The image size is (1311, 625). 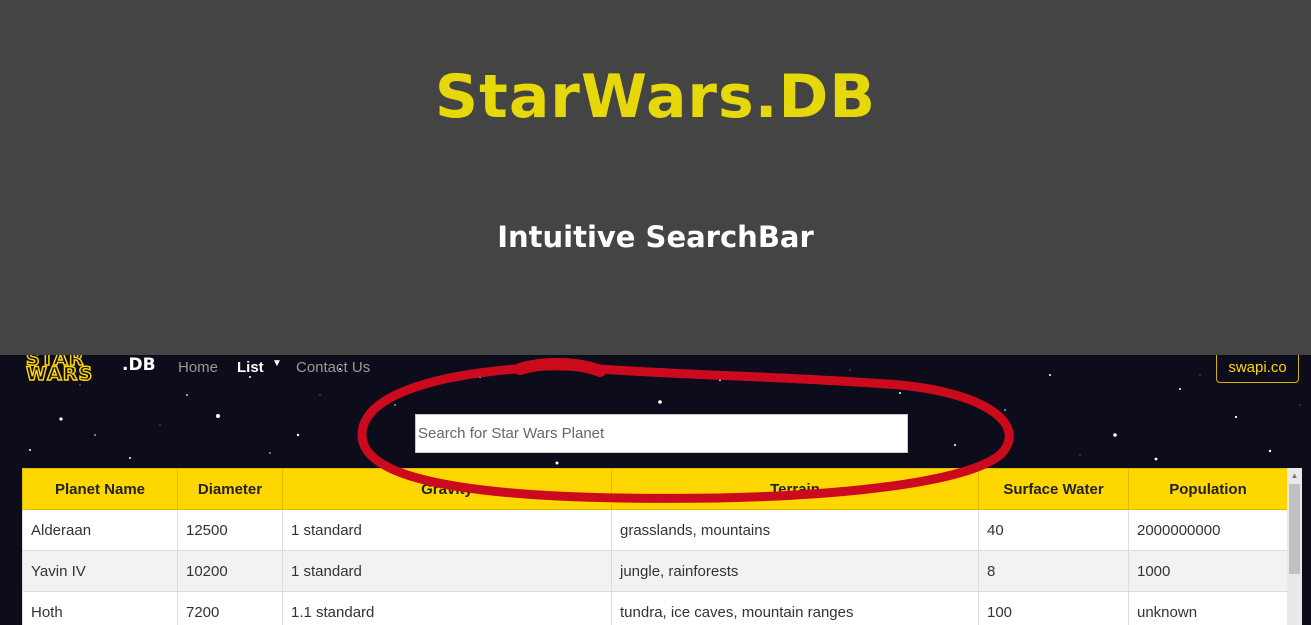 I want to click on cell-population: unknown, so click(x=1208, y=608).